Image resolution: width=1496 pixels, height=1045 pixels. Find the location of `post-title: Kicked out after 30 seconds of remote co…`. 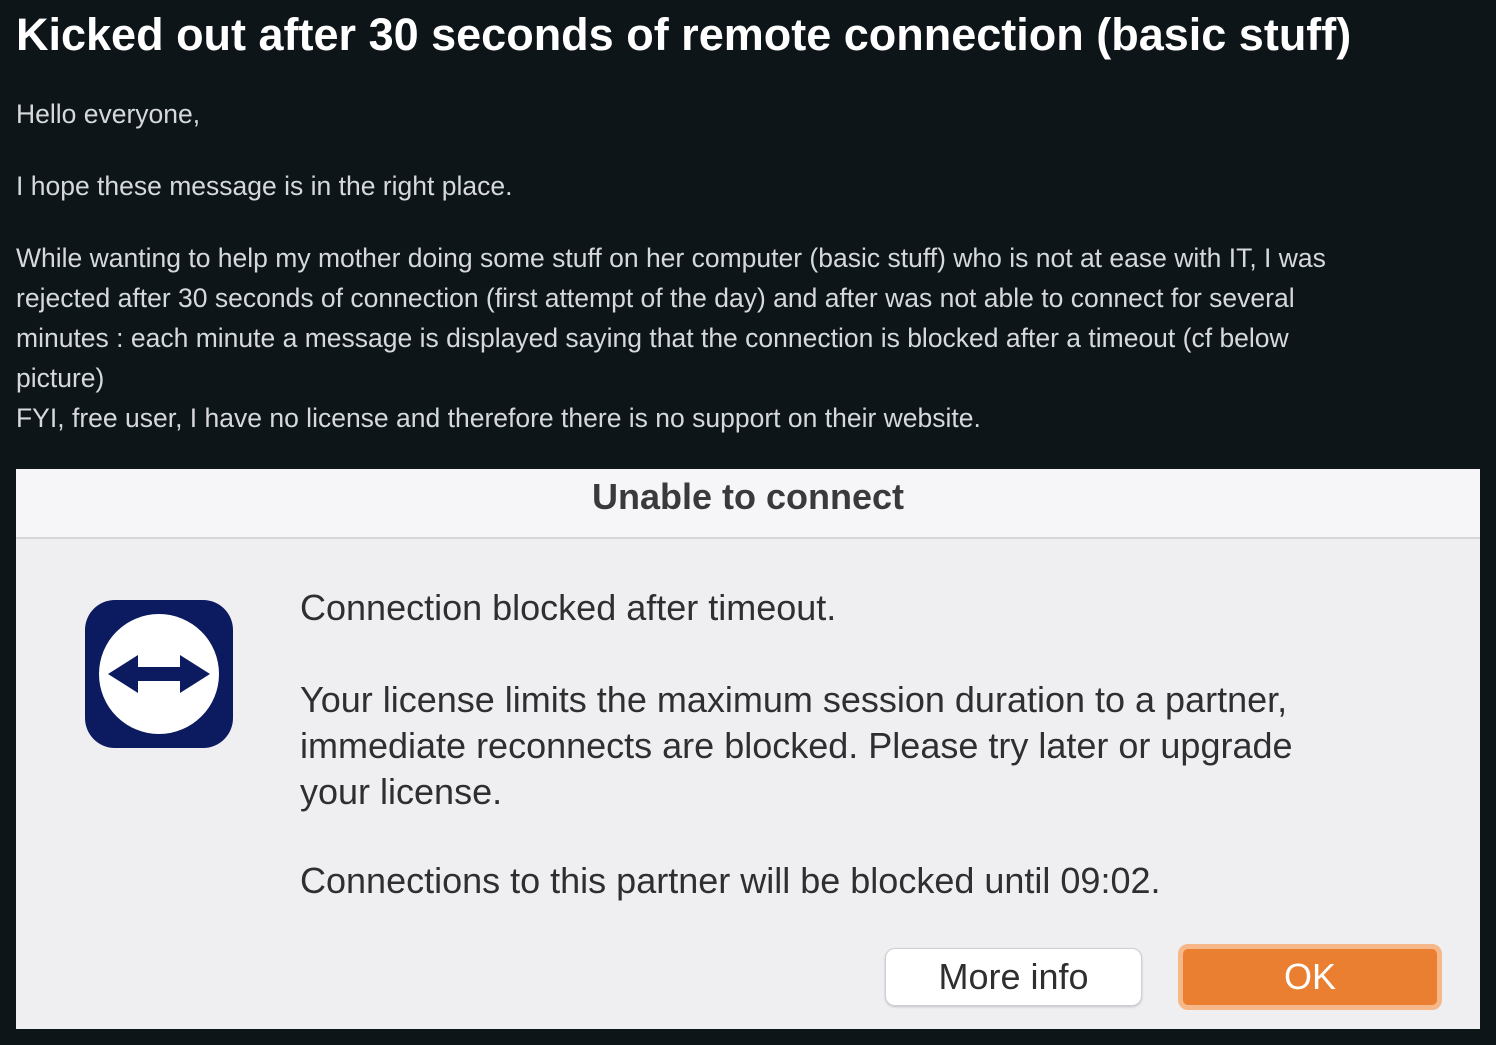

post-title: Kicked out after 30 seconds of remote co… is located at coordinates (684, 34).